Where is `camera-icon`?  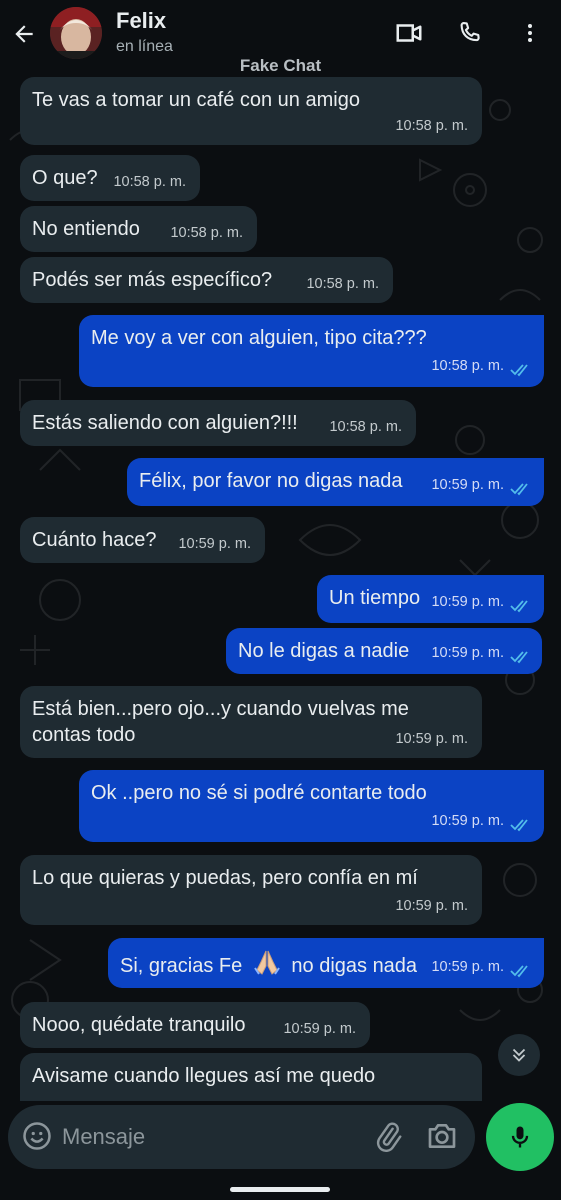 camera-icon is located at coordinates (442, 1136).